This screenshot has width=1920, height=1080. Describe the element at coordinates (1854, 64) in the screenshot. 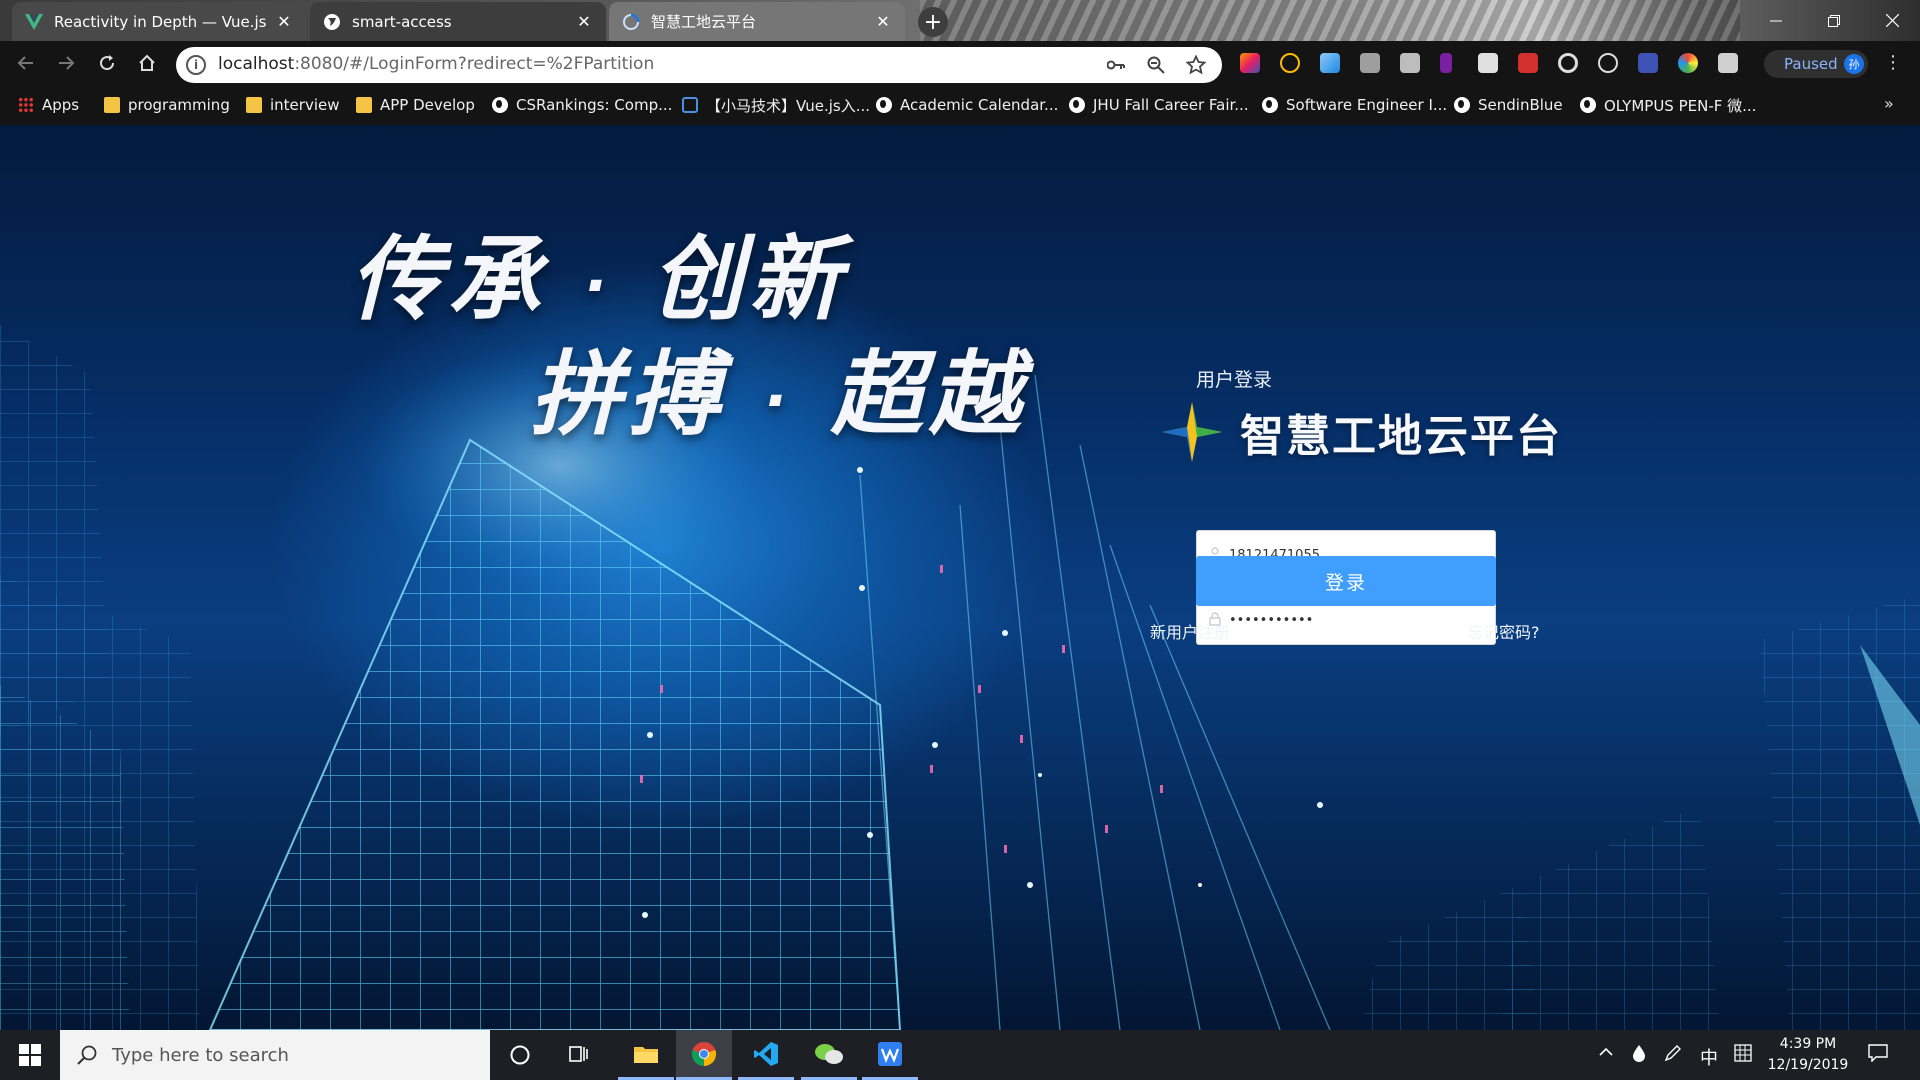

I see `avatar: 孙` at that location.